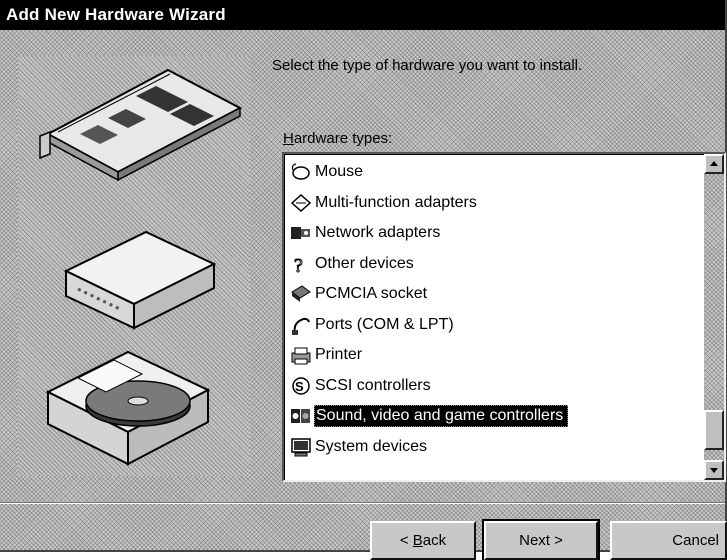 Image resolution: width=727 pixels, height=560 pixels. Describe the element at coordinates (495, 355) in the screenshot. I see `list-item: Printer` at that location.